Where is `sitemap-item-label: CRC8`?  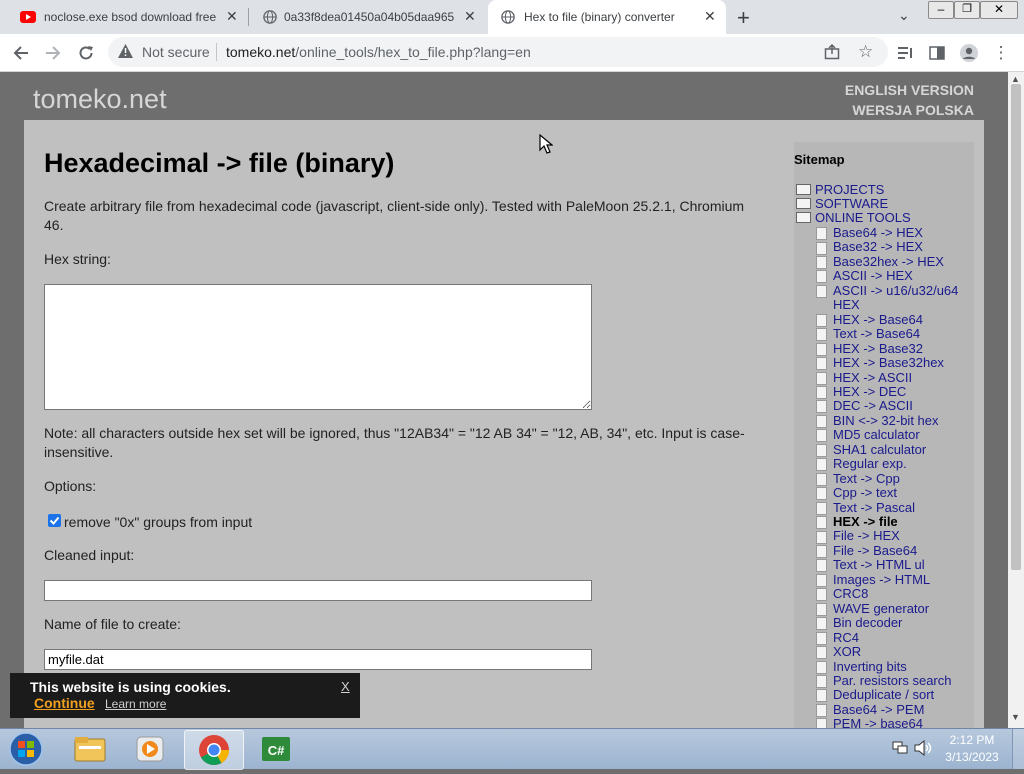
sitemap-item-label: CRC8 is located at coordinates (851, 594).